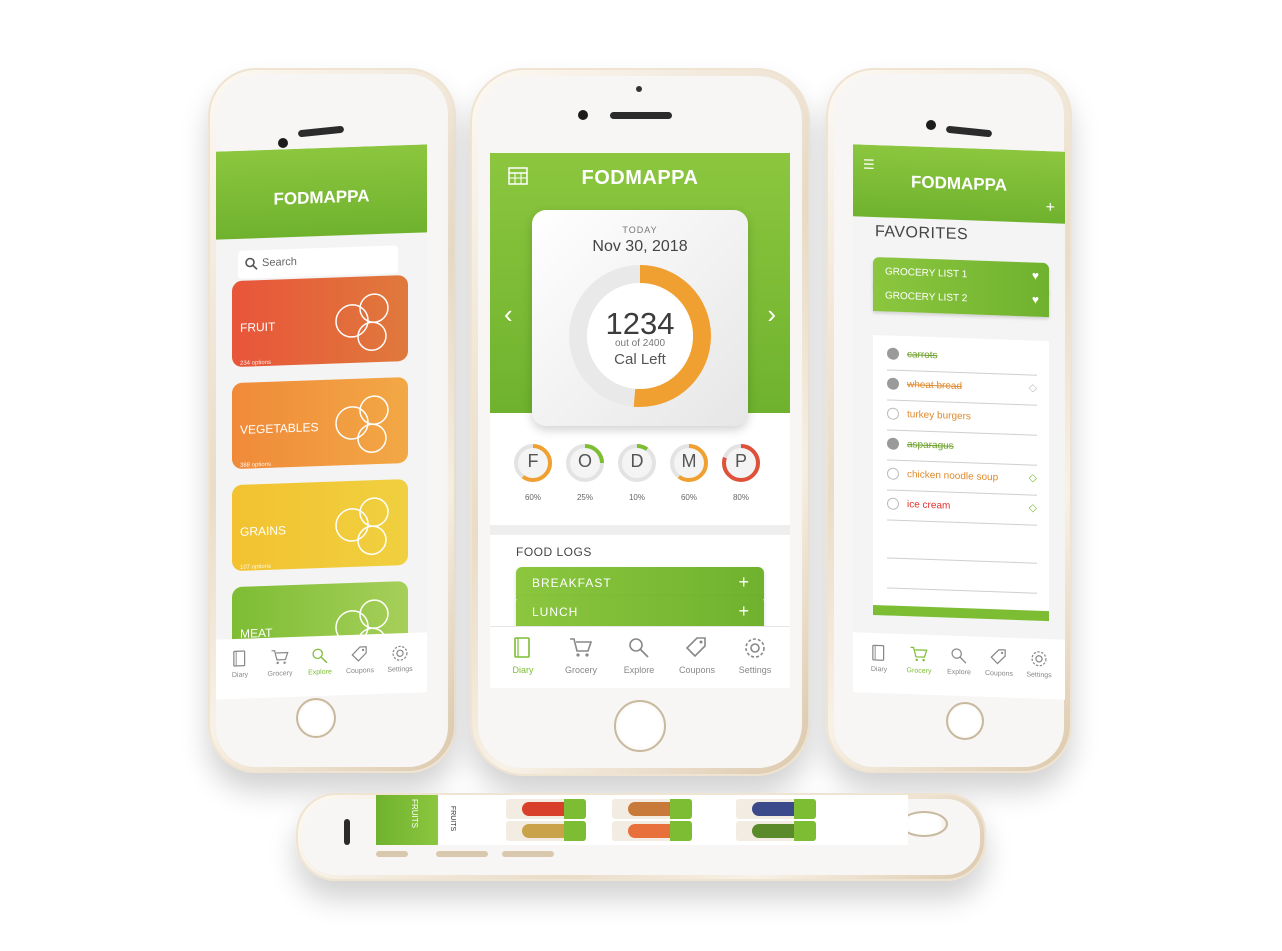 This screenshot has width=1282, height=951. What do you see at coordinates (878, 652) in the screenshot?
I see `book-icon` at bounding box center [878, 652].